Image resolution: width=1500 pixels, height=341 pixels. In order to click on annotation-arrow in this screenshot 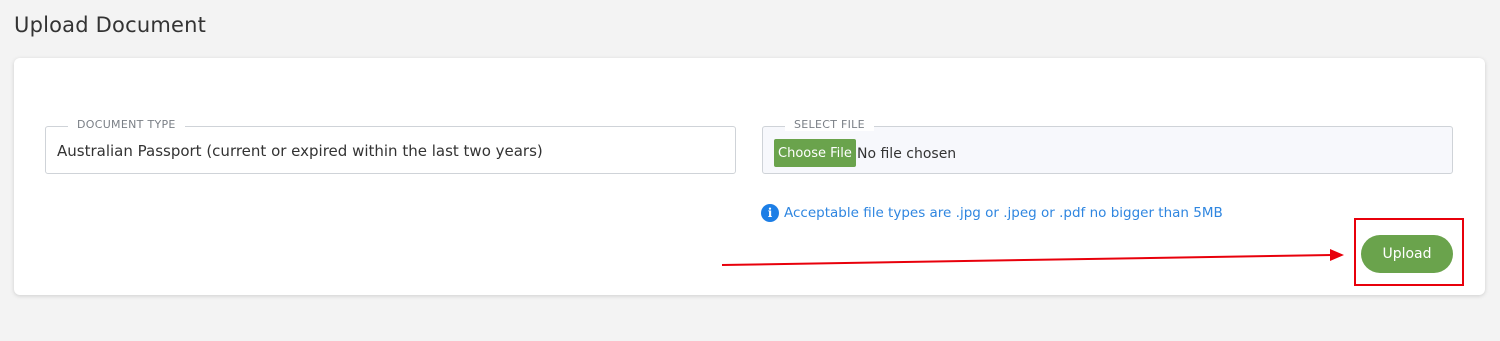, I will do `click(1032, 257)`.